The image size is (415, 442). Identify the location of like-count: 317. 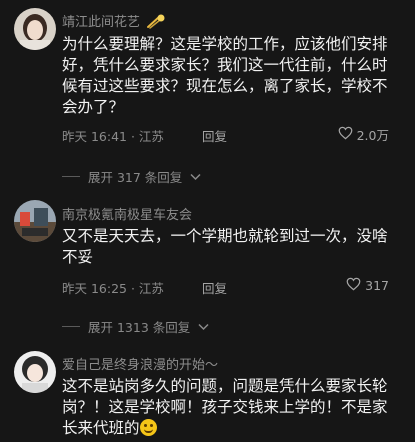
(377, 285).